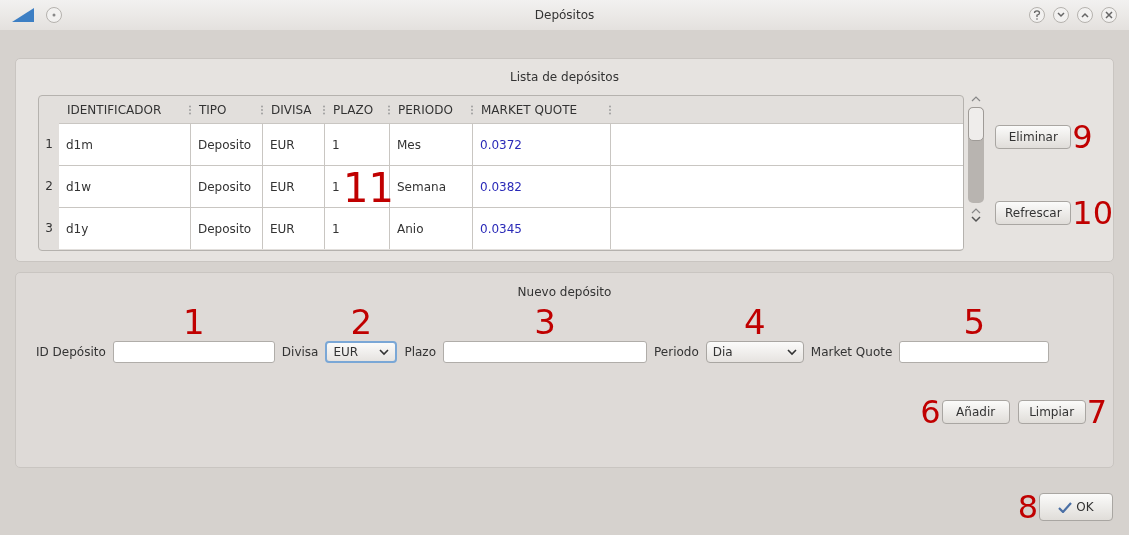 Image resolution: width=1129 pixels, height=535 pixels. Describe the element at coordinates (975, 412) in the screenshot. I see `push-button: Añadir` at that location.